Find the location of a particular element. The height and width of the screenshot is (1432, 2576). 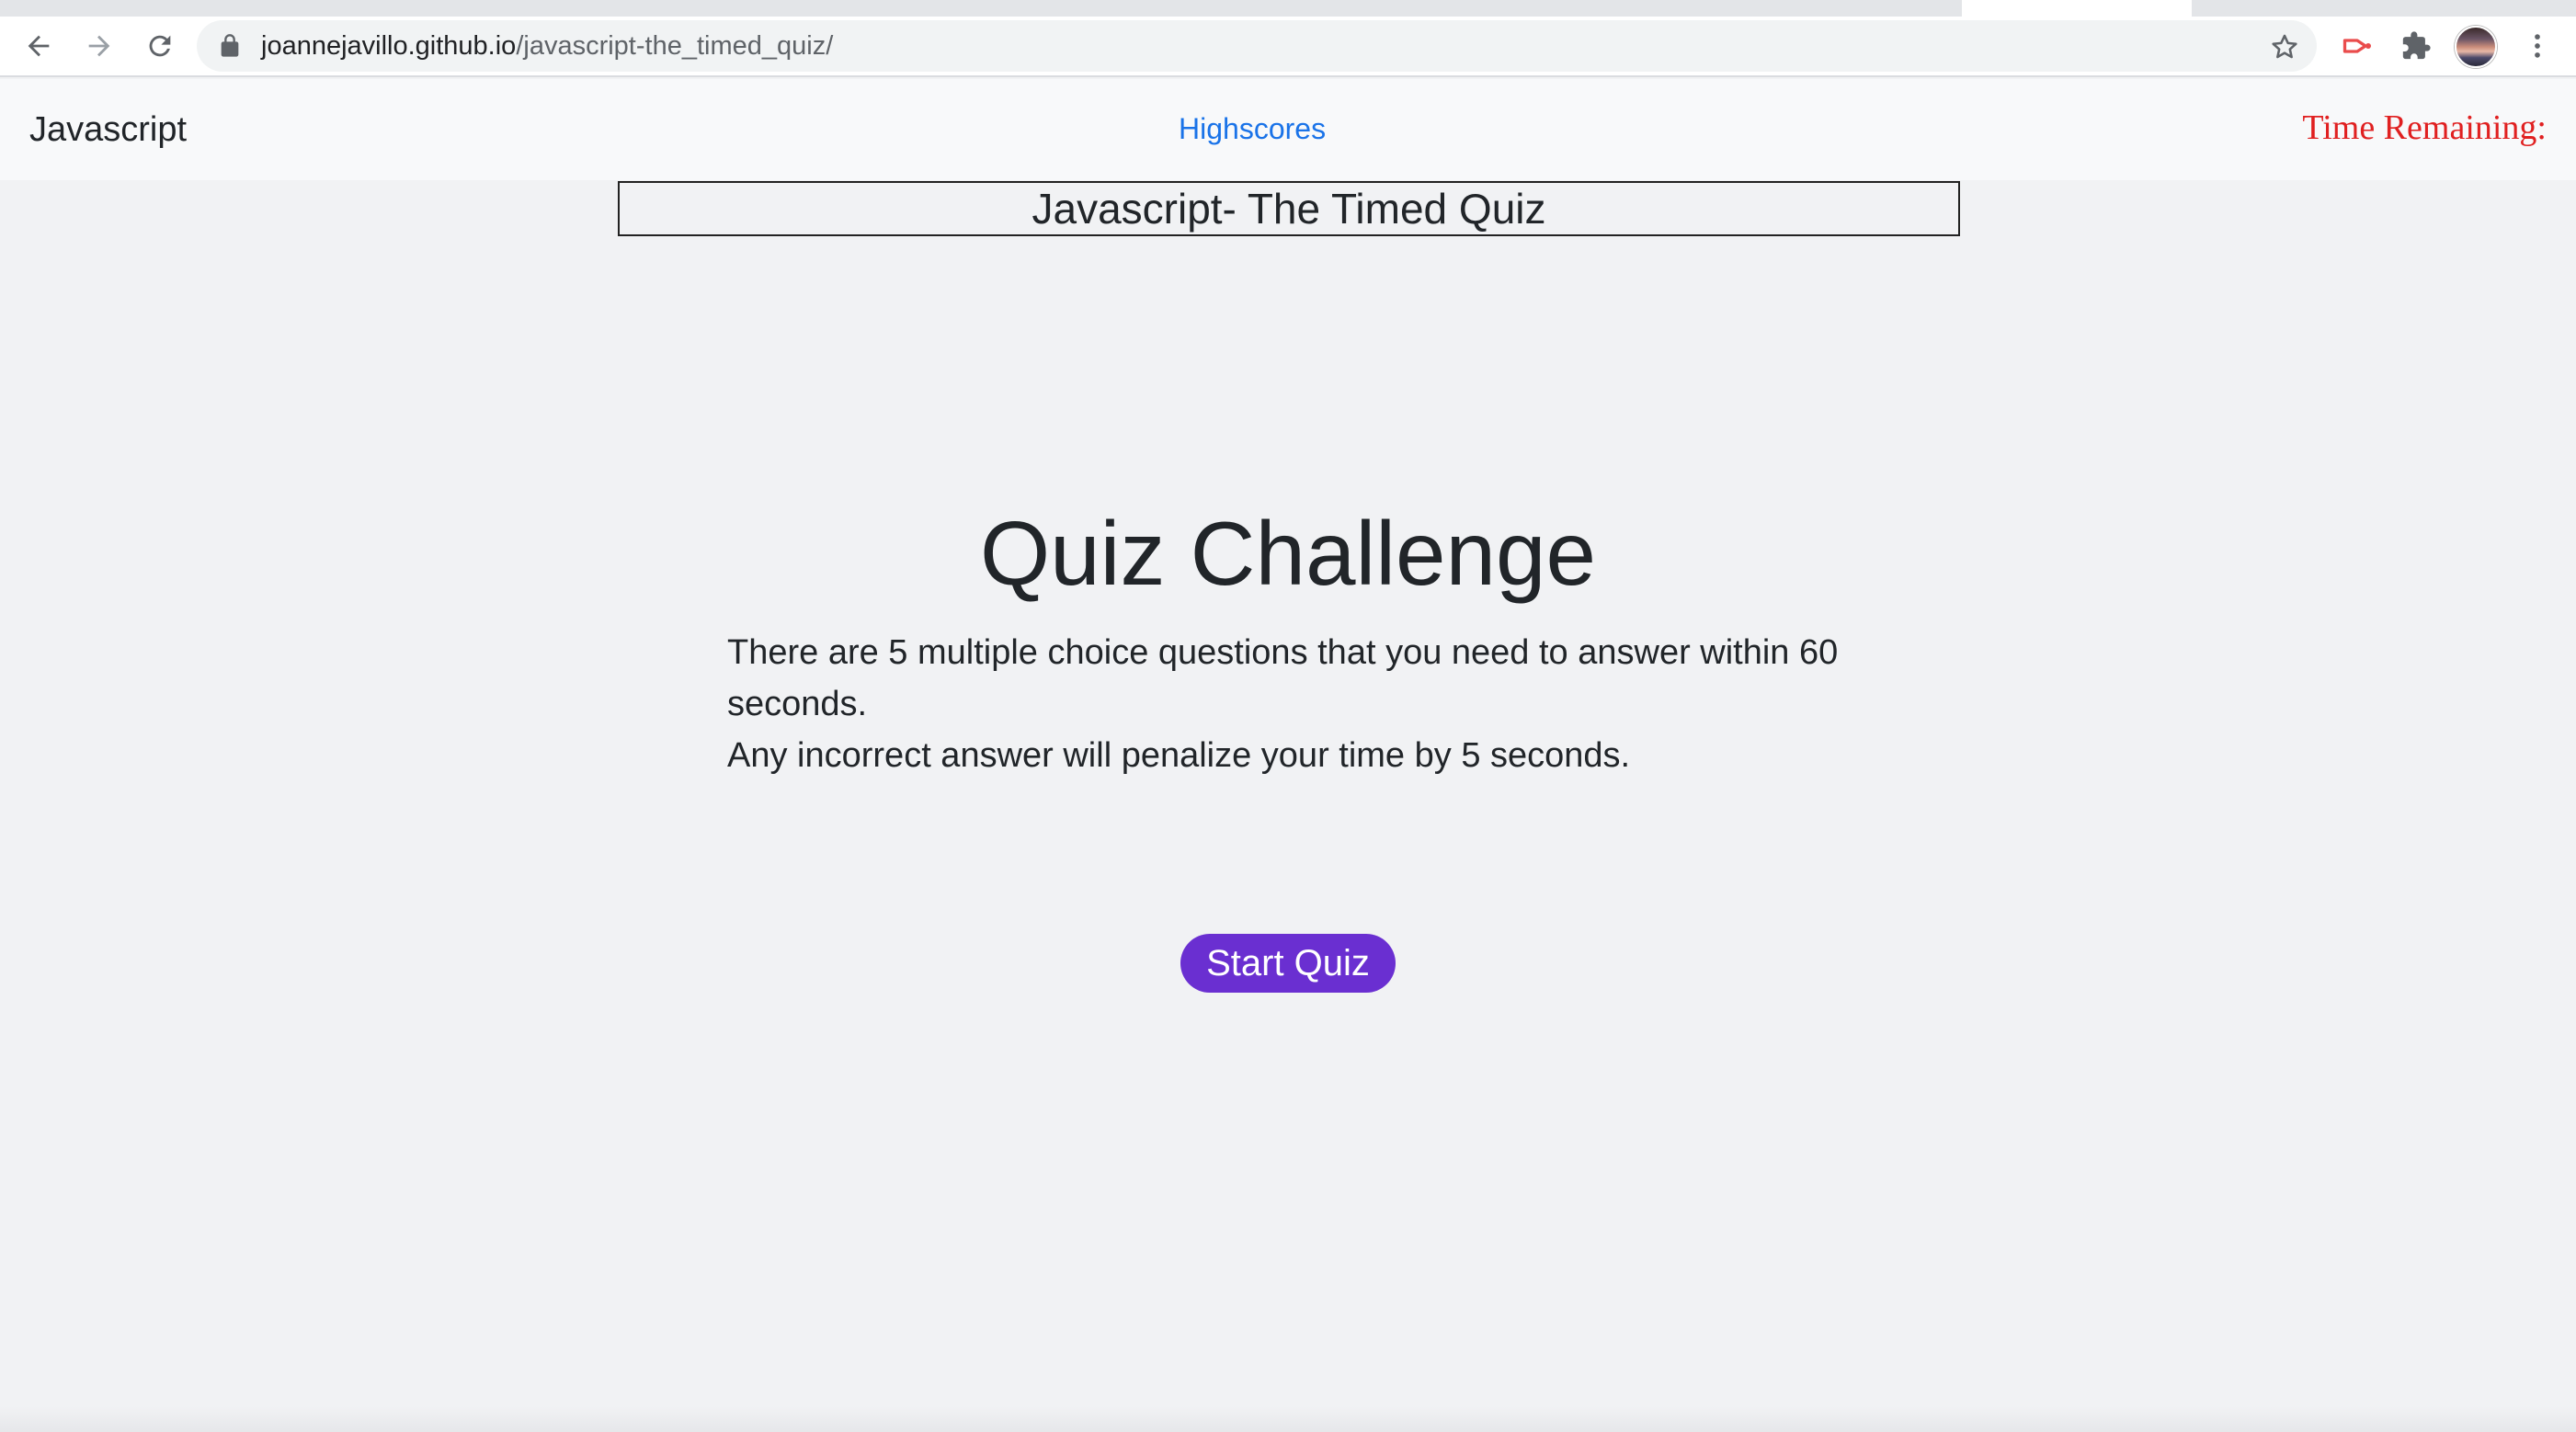

reload-icon is located at coordinates (160, 46).